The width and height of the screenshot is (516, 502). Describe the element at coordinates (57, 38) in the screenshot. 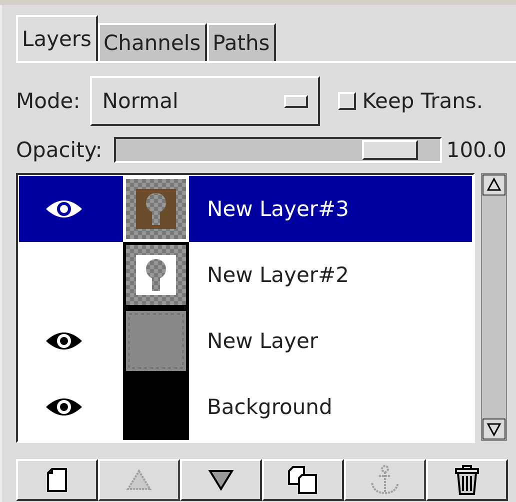

I see `tab: Layers` at that location.